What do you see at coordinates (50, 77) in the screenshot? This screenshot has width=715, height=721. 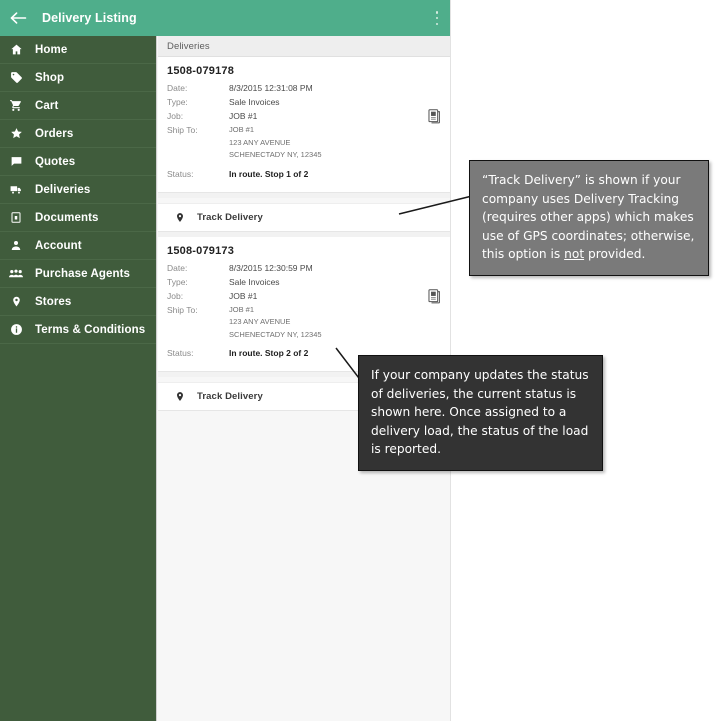 I see `sidebar-item-label: Shop` at bounding box center [50, 77].